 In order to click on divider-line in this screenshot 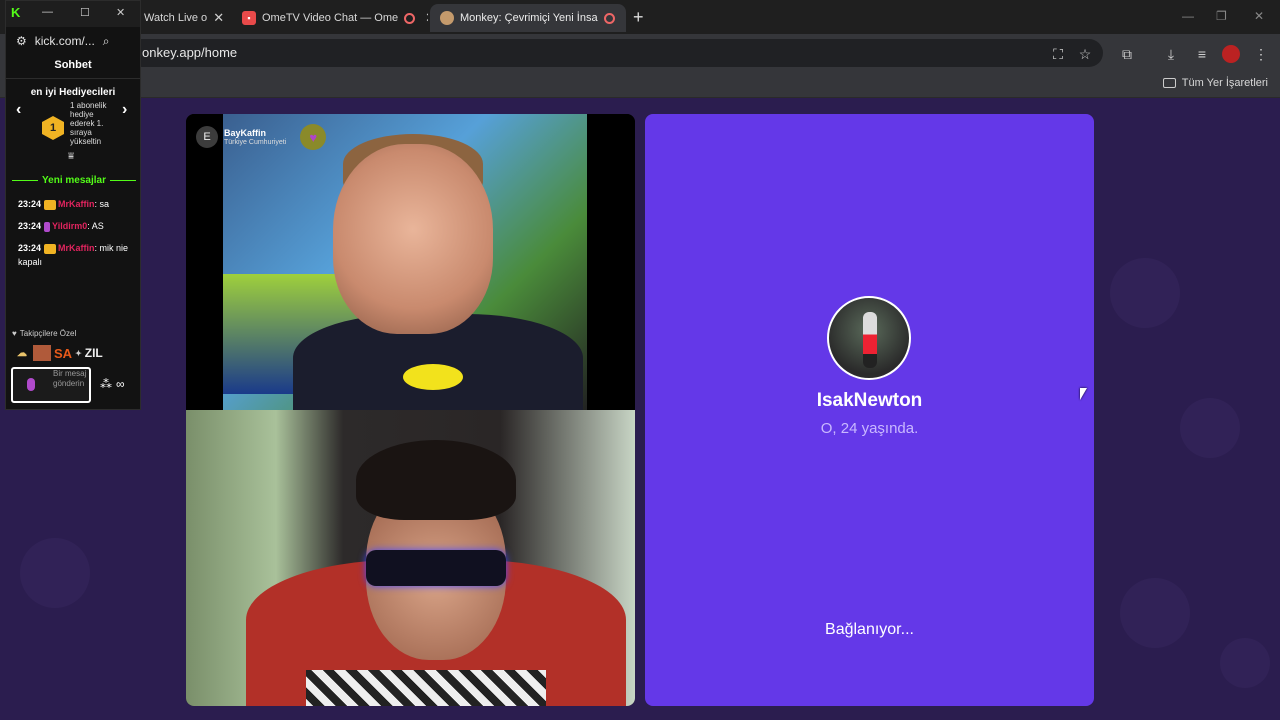, I will do `click(122, 180)`.